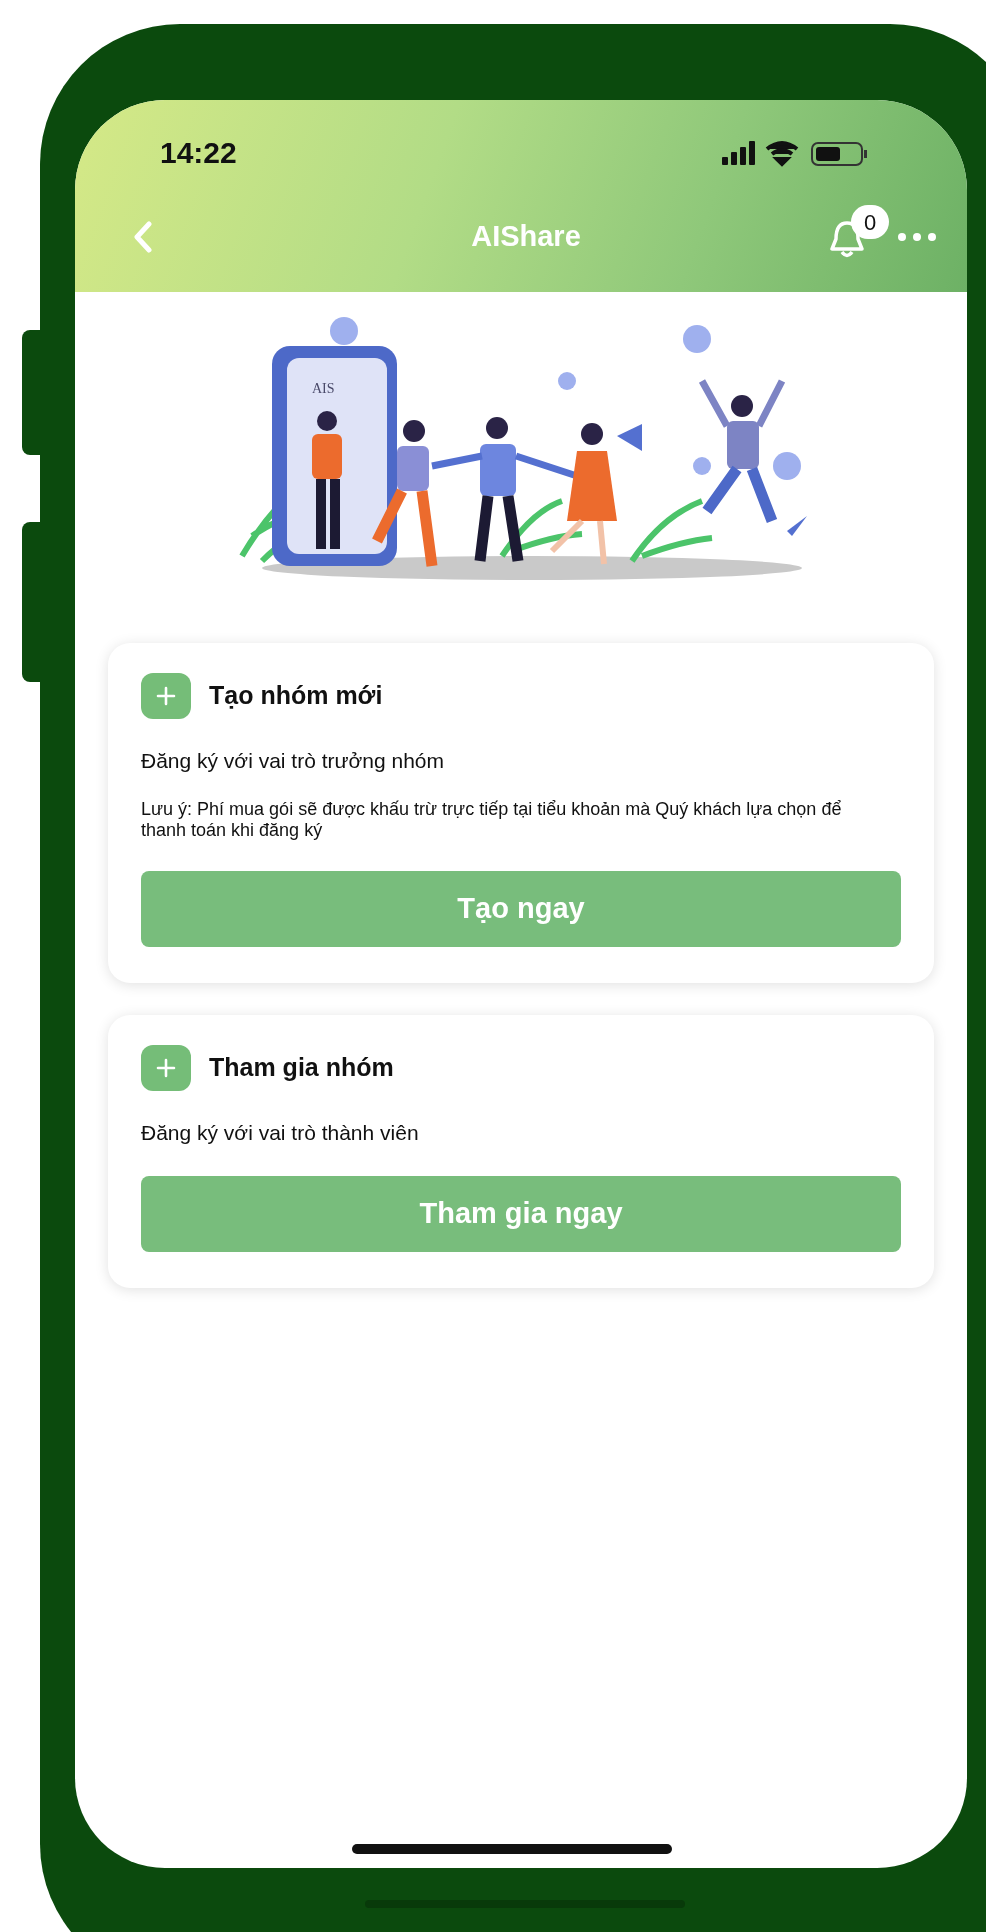  What do you see at coordinates (526, 237) in the screenshot?
I see `page-title: AIShare` at bounding box center [526, 237].